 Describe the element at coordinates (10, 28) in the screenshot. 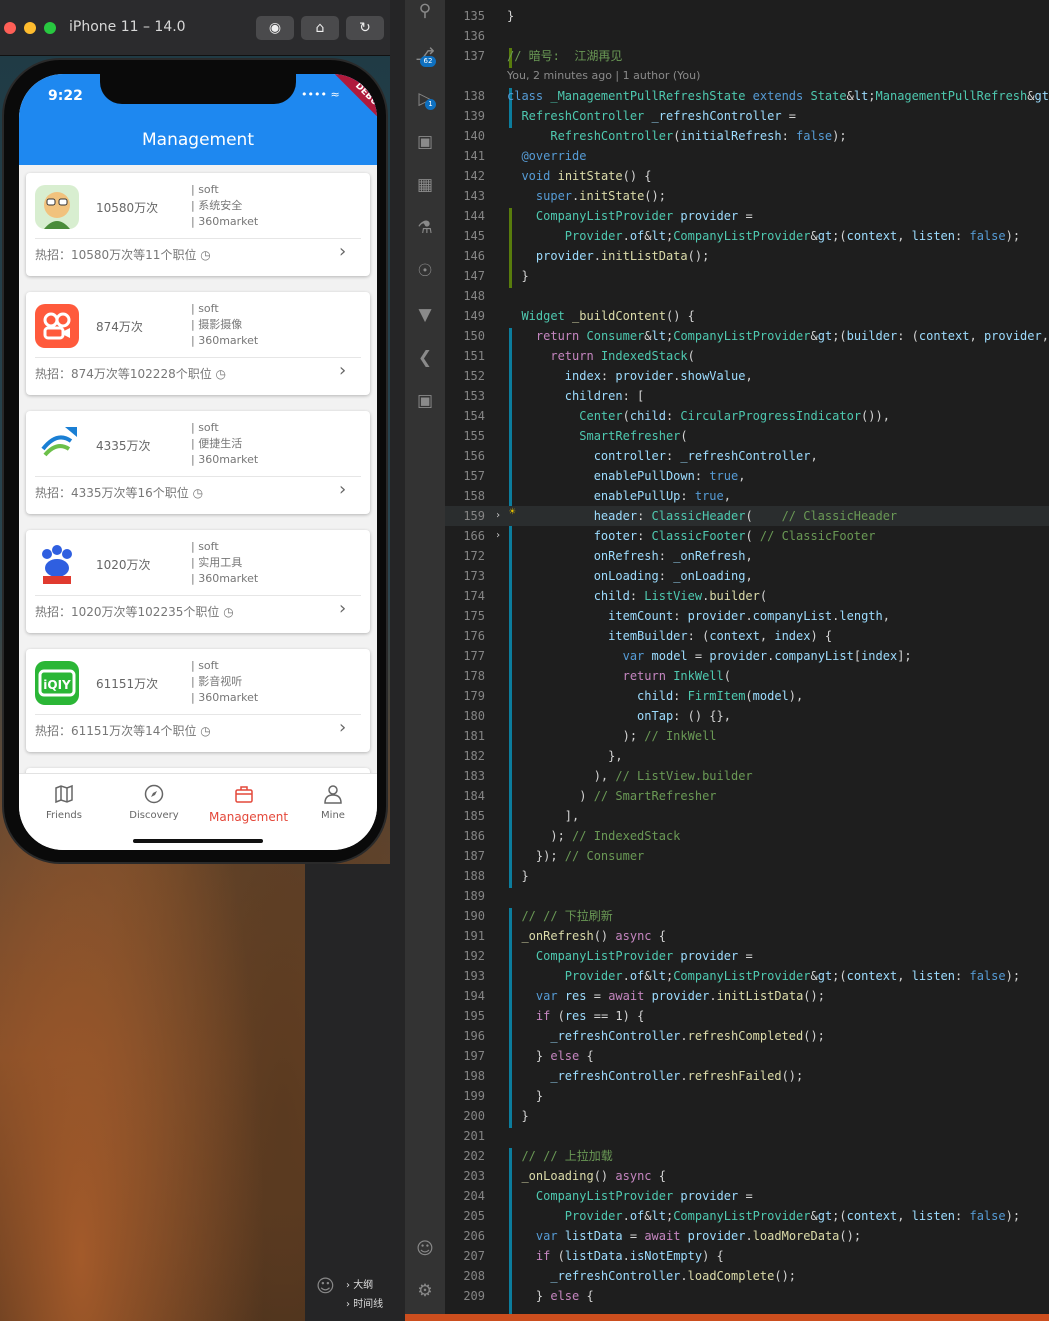

I see `close-window-button` at that location.